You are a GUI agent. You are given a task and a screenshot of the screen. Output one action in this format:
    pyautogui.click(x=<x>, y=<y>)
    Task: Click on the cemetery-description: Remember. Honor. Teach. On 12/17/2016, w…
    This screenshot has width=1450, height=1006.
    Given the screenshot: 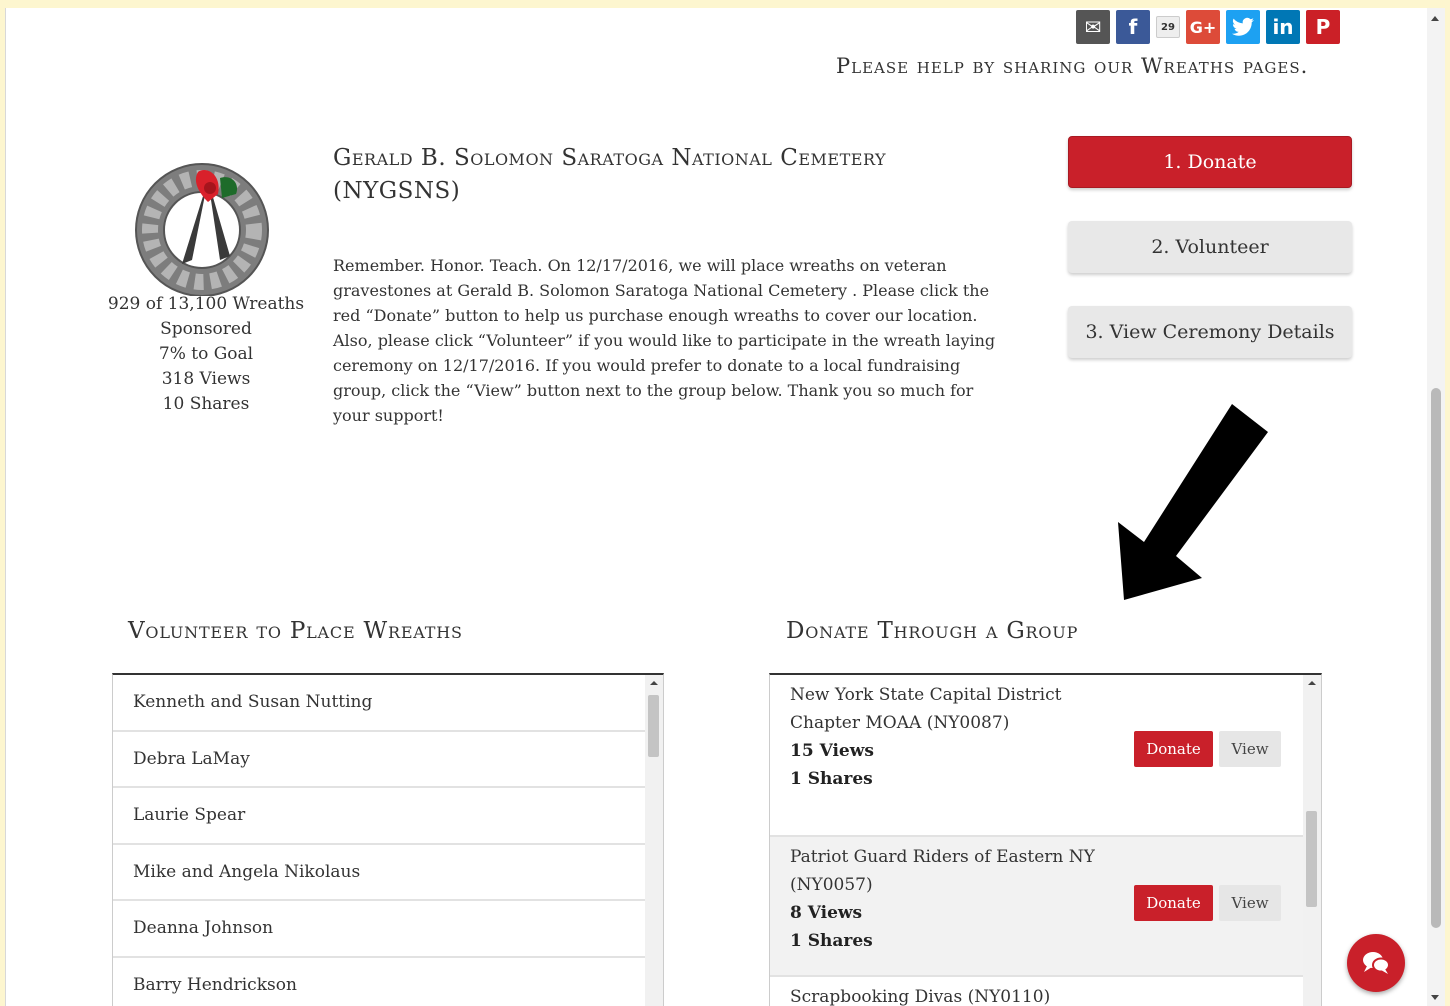 What is the action you would take?
    pyautogui.click(x=664, y=340)
    